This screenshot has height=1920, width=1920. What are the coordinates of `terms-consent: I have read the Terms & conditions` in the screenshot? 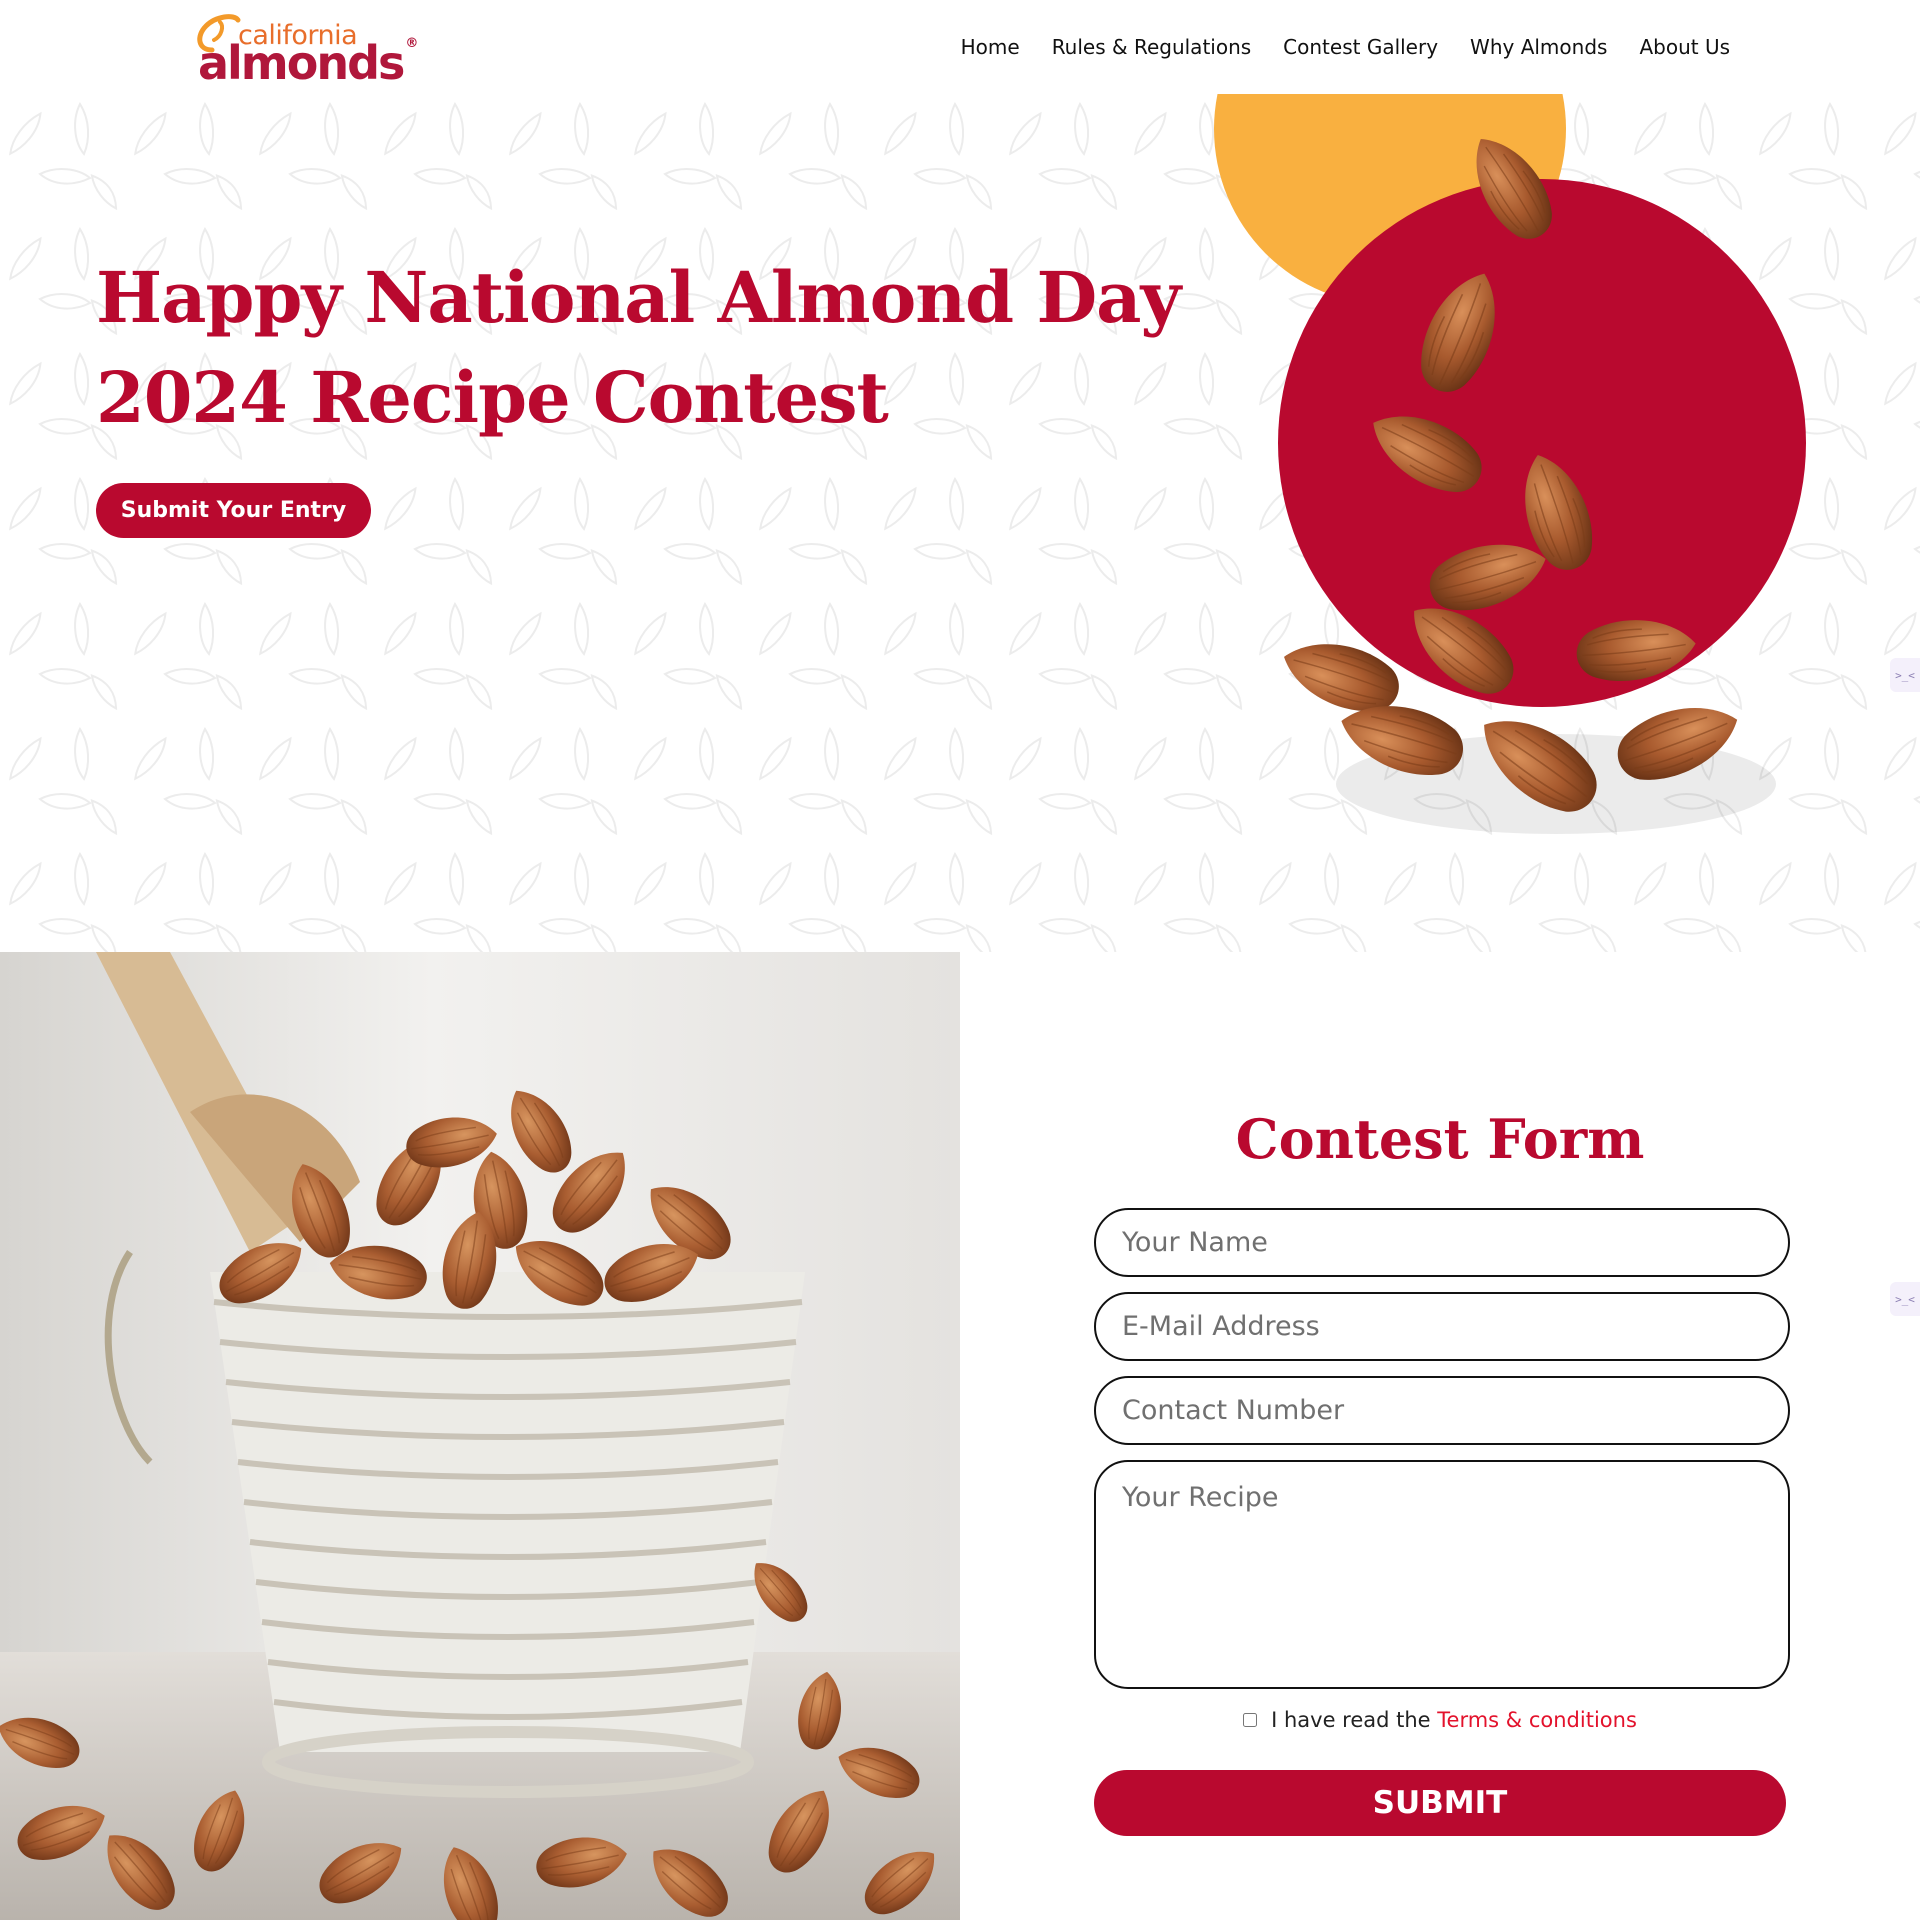 It's located at (1440, 1720).